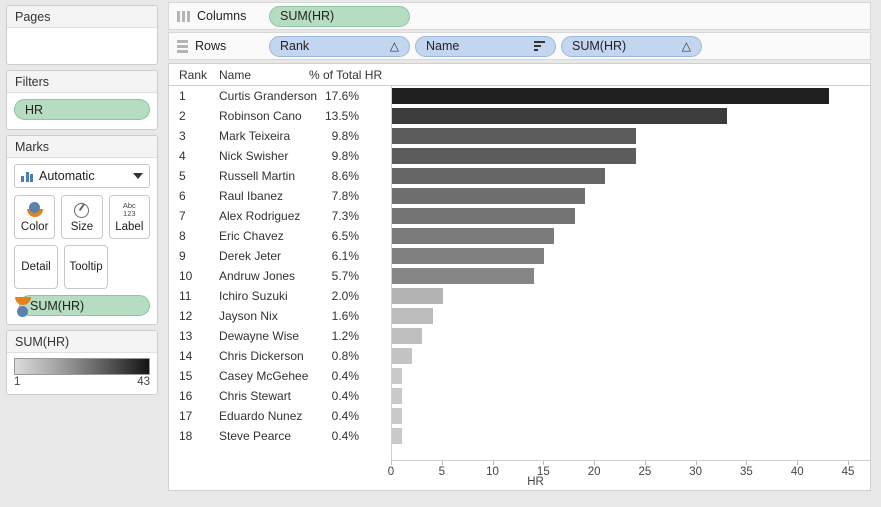  What do you see at coordinates (339, 46) in the screenshot?
I see `rows-pill-rank: Rank △` at bounding box center [339, 46].